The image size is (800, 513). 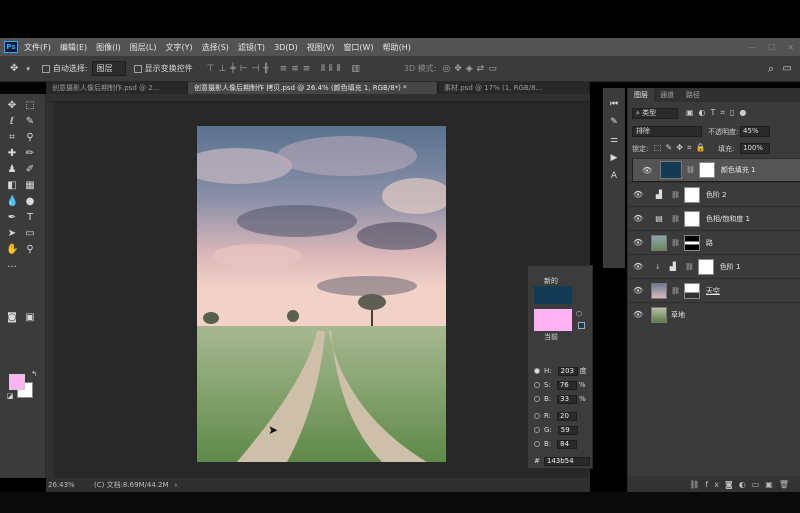 What do you see at coordinates (12, 234) in the screenshot?
I see `path-select-icon: ➤` at bounding box center [12, 234].